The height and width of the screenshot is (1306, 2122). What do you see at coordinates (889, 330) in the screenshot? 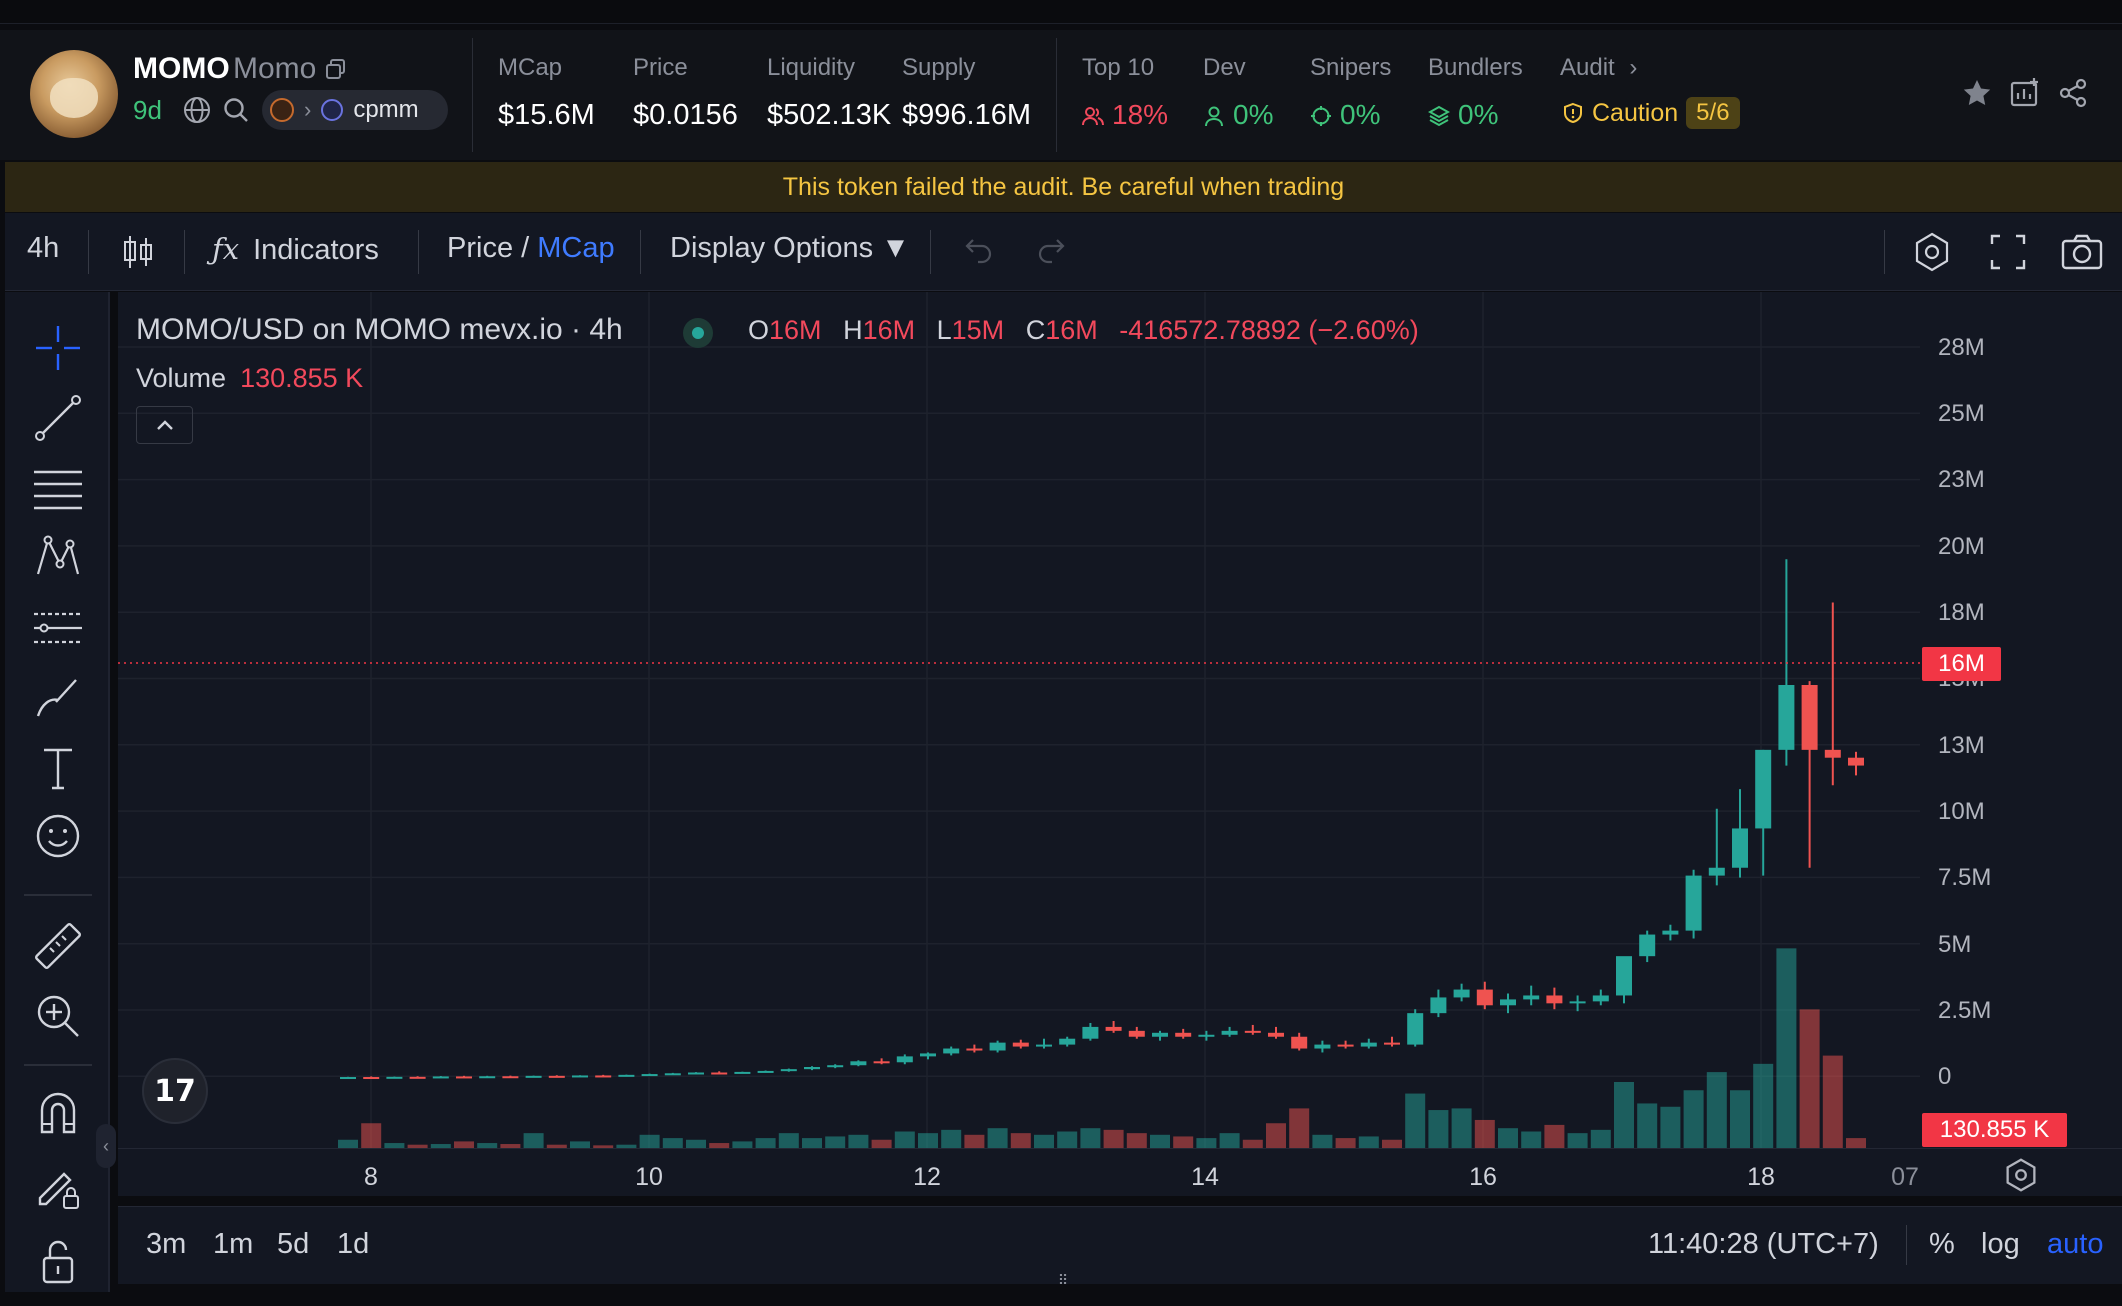
I see `high-value: 16M` at bounding box center [889, 330].